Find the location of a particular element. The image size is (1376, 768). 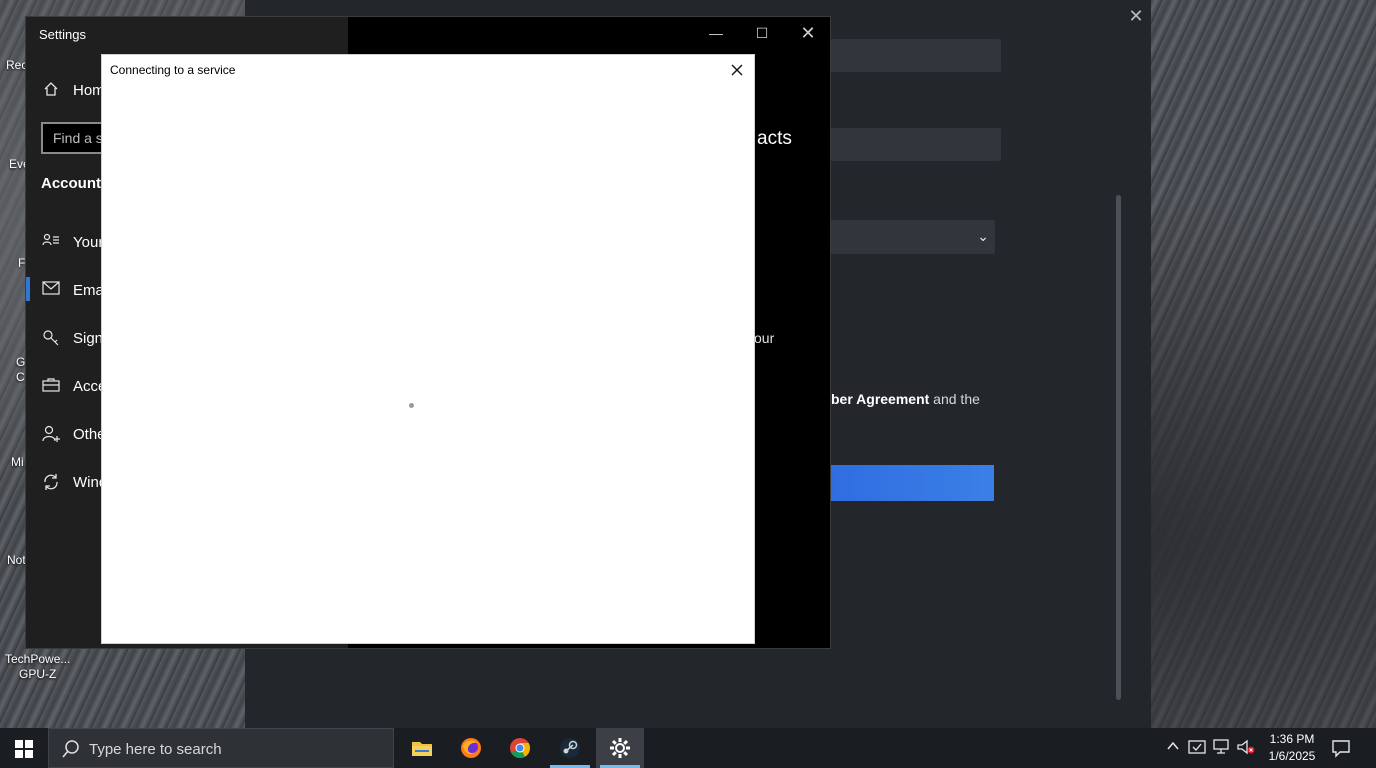

gear-icon is located at coordinates (620, 748).